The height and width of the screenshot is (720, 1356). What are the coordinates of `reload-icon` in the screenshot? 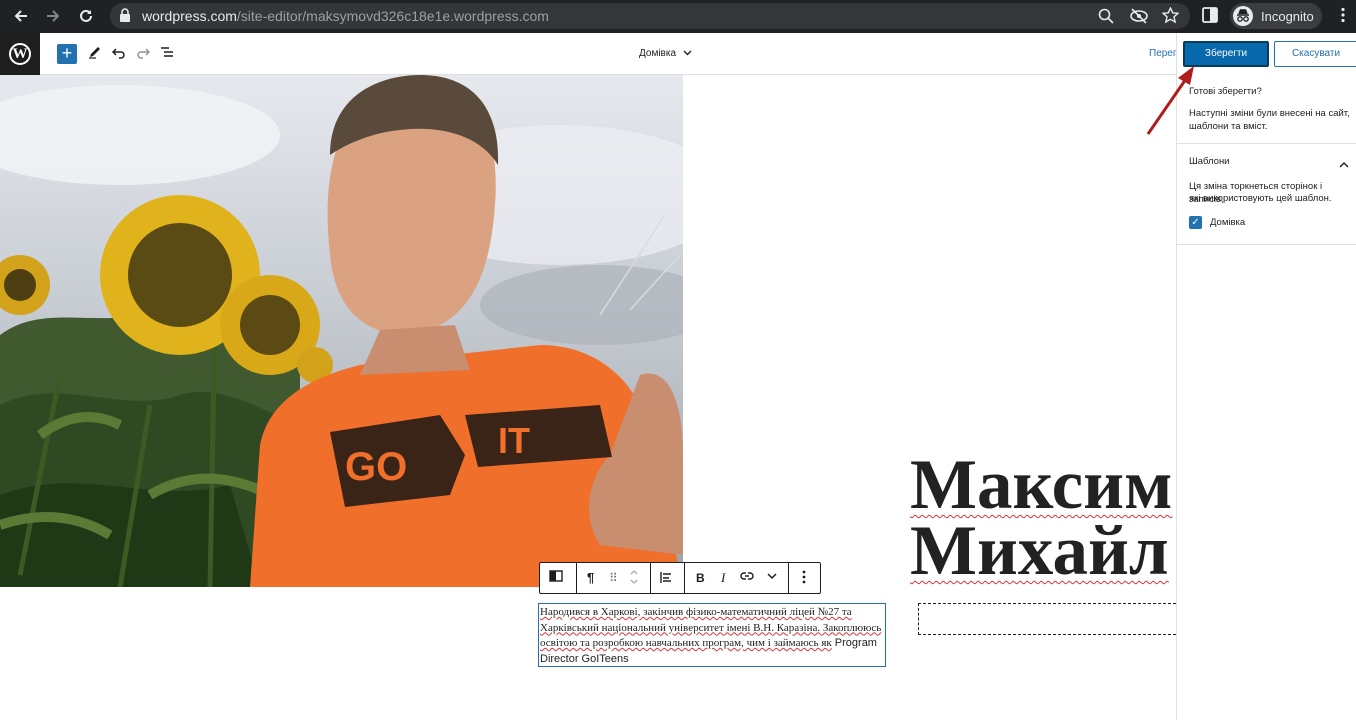 It's located at (86, 18).